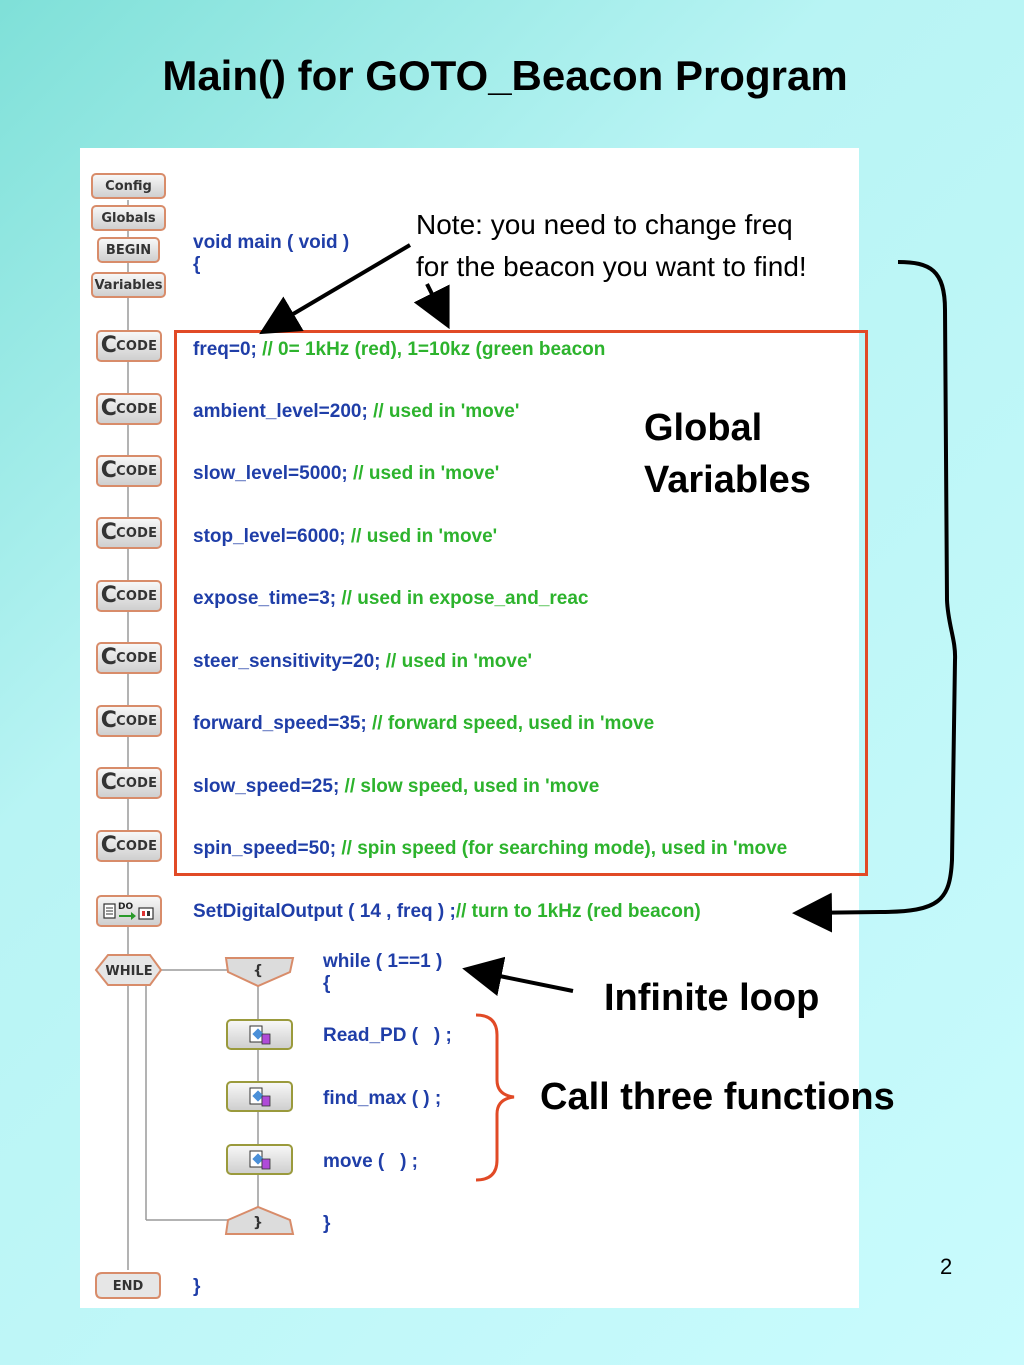 The image size is (1024, 1365). I want to click on page-number: 2, so click(946, 1266).